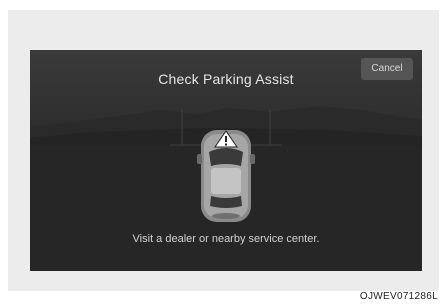 Image resolution: width=445 pixels, height=307 pixels. What do you see at coordinates (387, 69) in the screenshot?
I see `cancel-button: Cancel` at bounding box center [387, 69].